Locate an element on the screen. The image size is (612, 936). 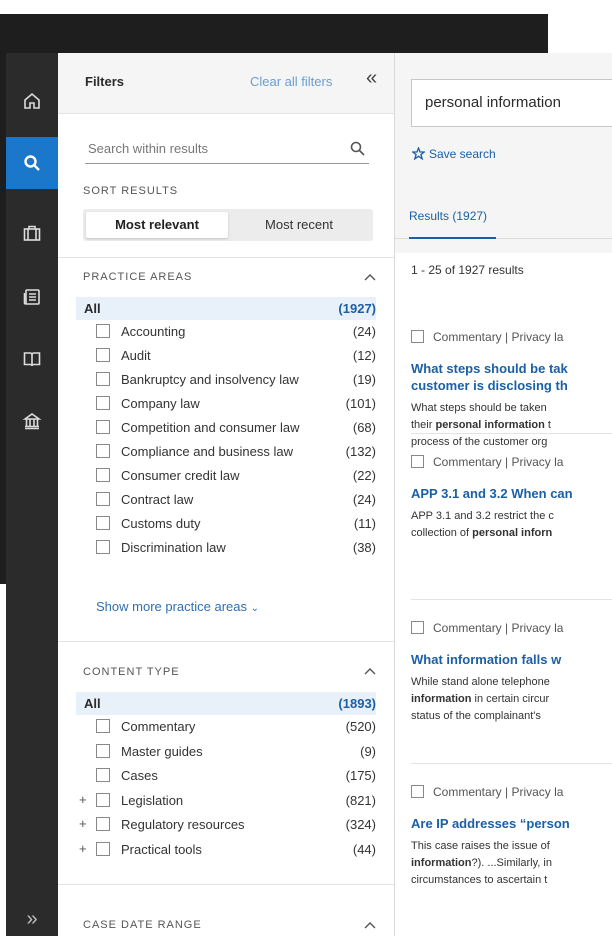
practice-area-item: Discrimination law (38) is located at coordinates (226, 547).